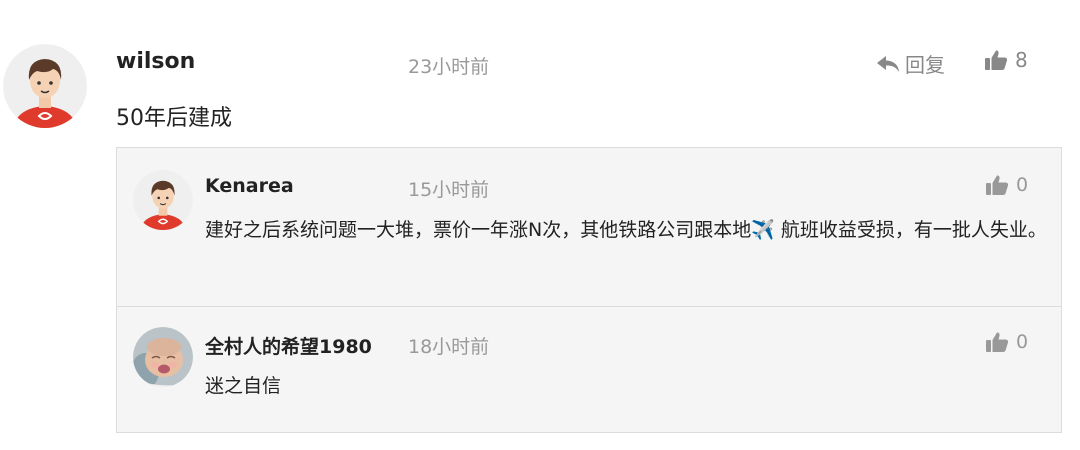 The width and height of the screenshot is (1080, 450). I want to click on reply-timestamp: 15小时前, so click(449, 190).